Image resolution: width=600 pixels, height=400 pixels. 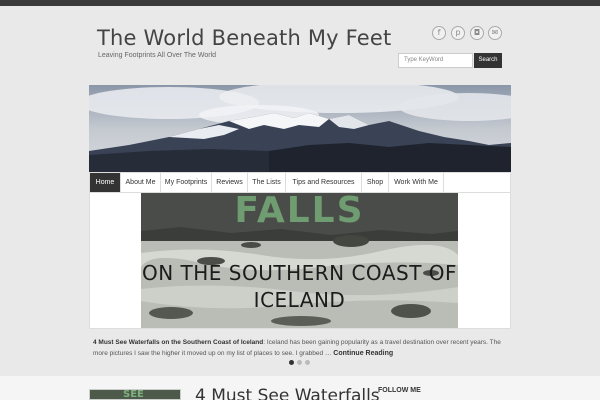 I want to click on slide-heading-line1: ON THE SOUTHERN COAST OF, so click(x=299, y=273).